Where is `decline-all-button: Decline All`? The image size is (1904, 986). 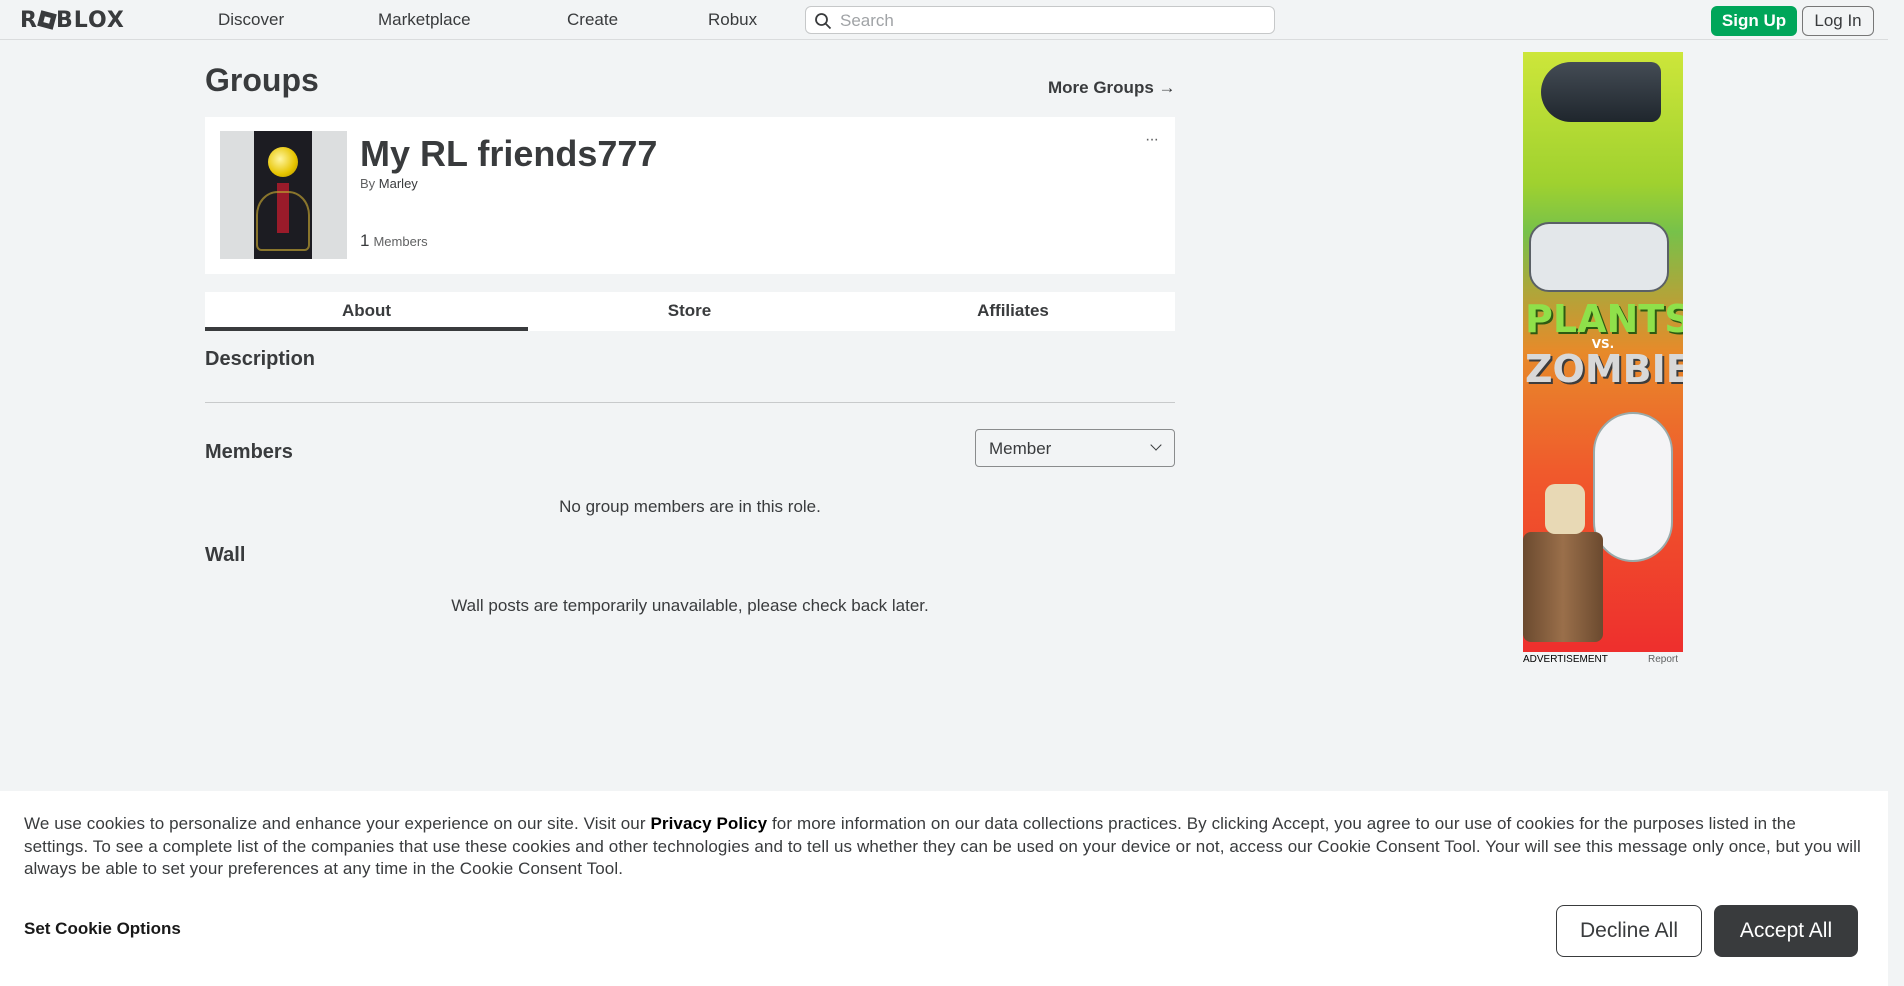
decline-all-button: Decline All is located at coordinates (1629, 931).